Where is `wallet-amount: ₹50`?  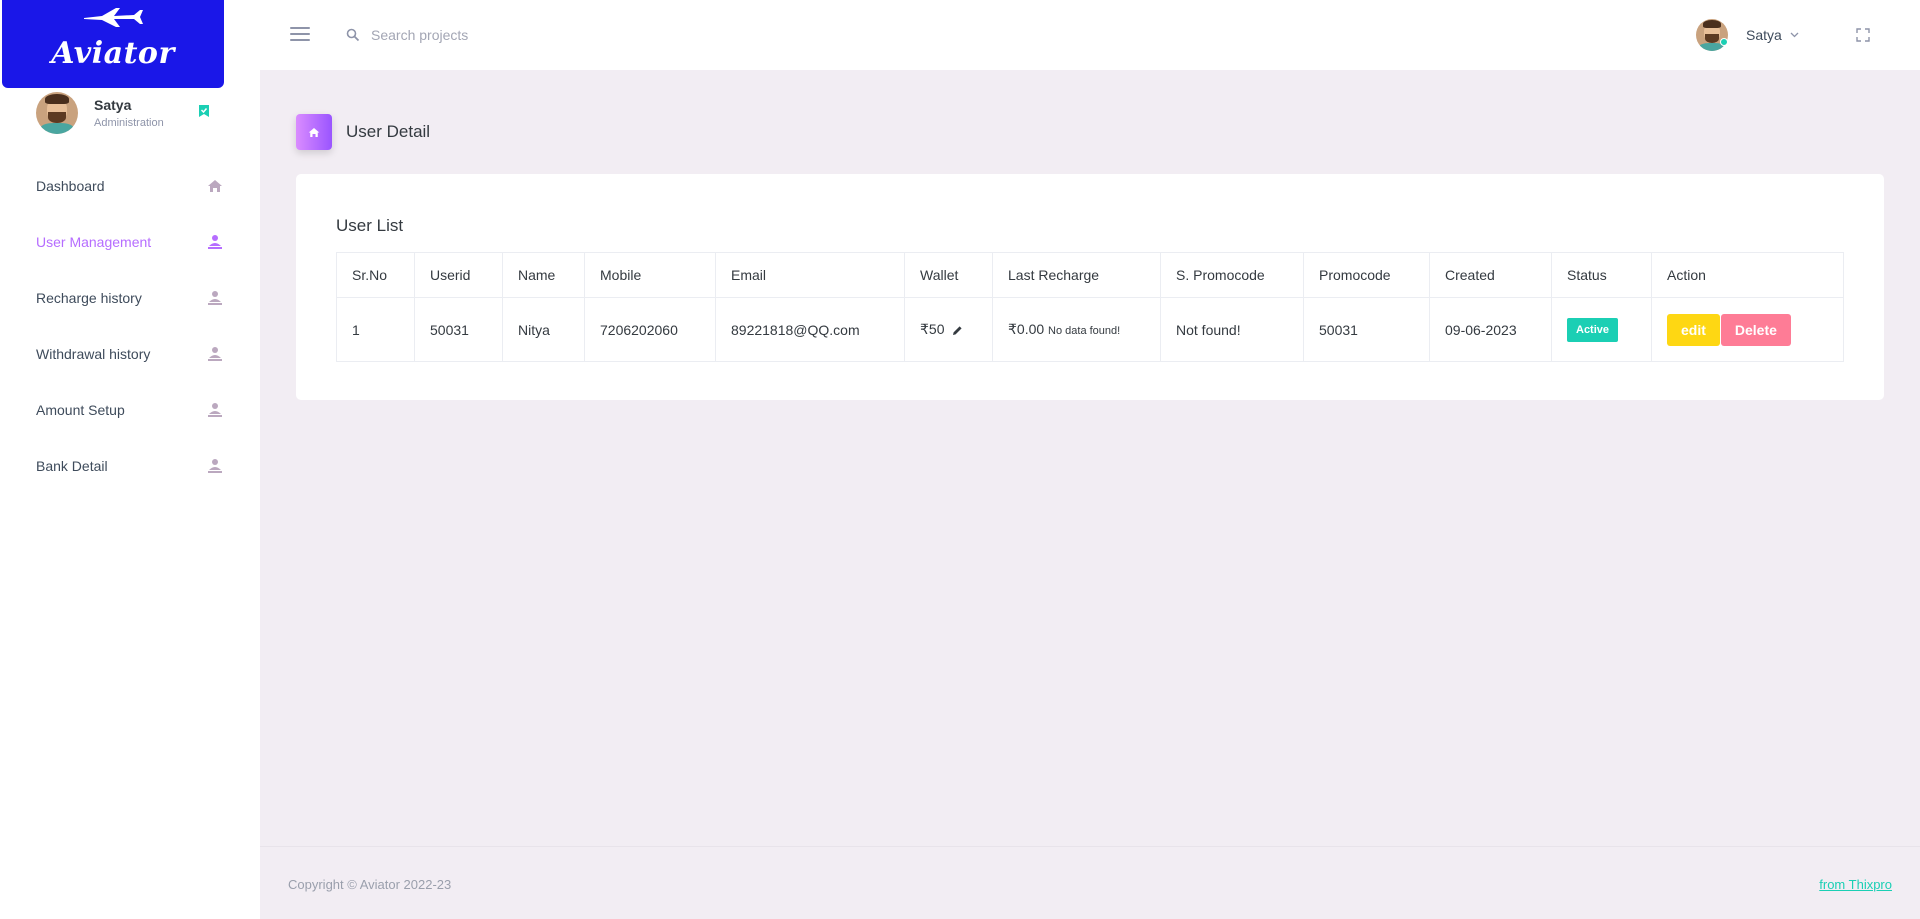
wallet-amount: ₹50 is located at coordinates (932, 329).